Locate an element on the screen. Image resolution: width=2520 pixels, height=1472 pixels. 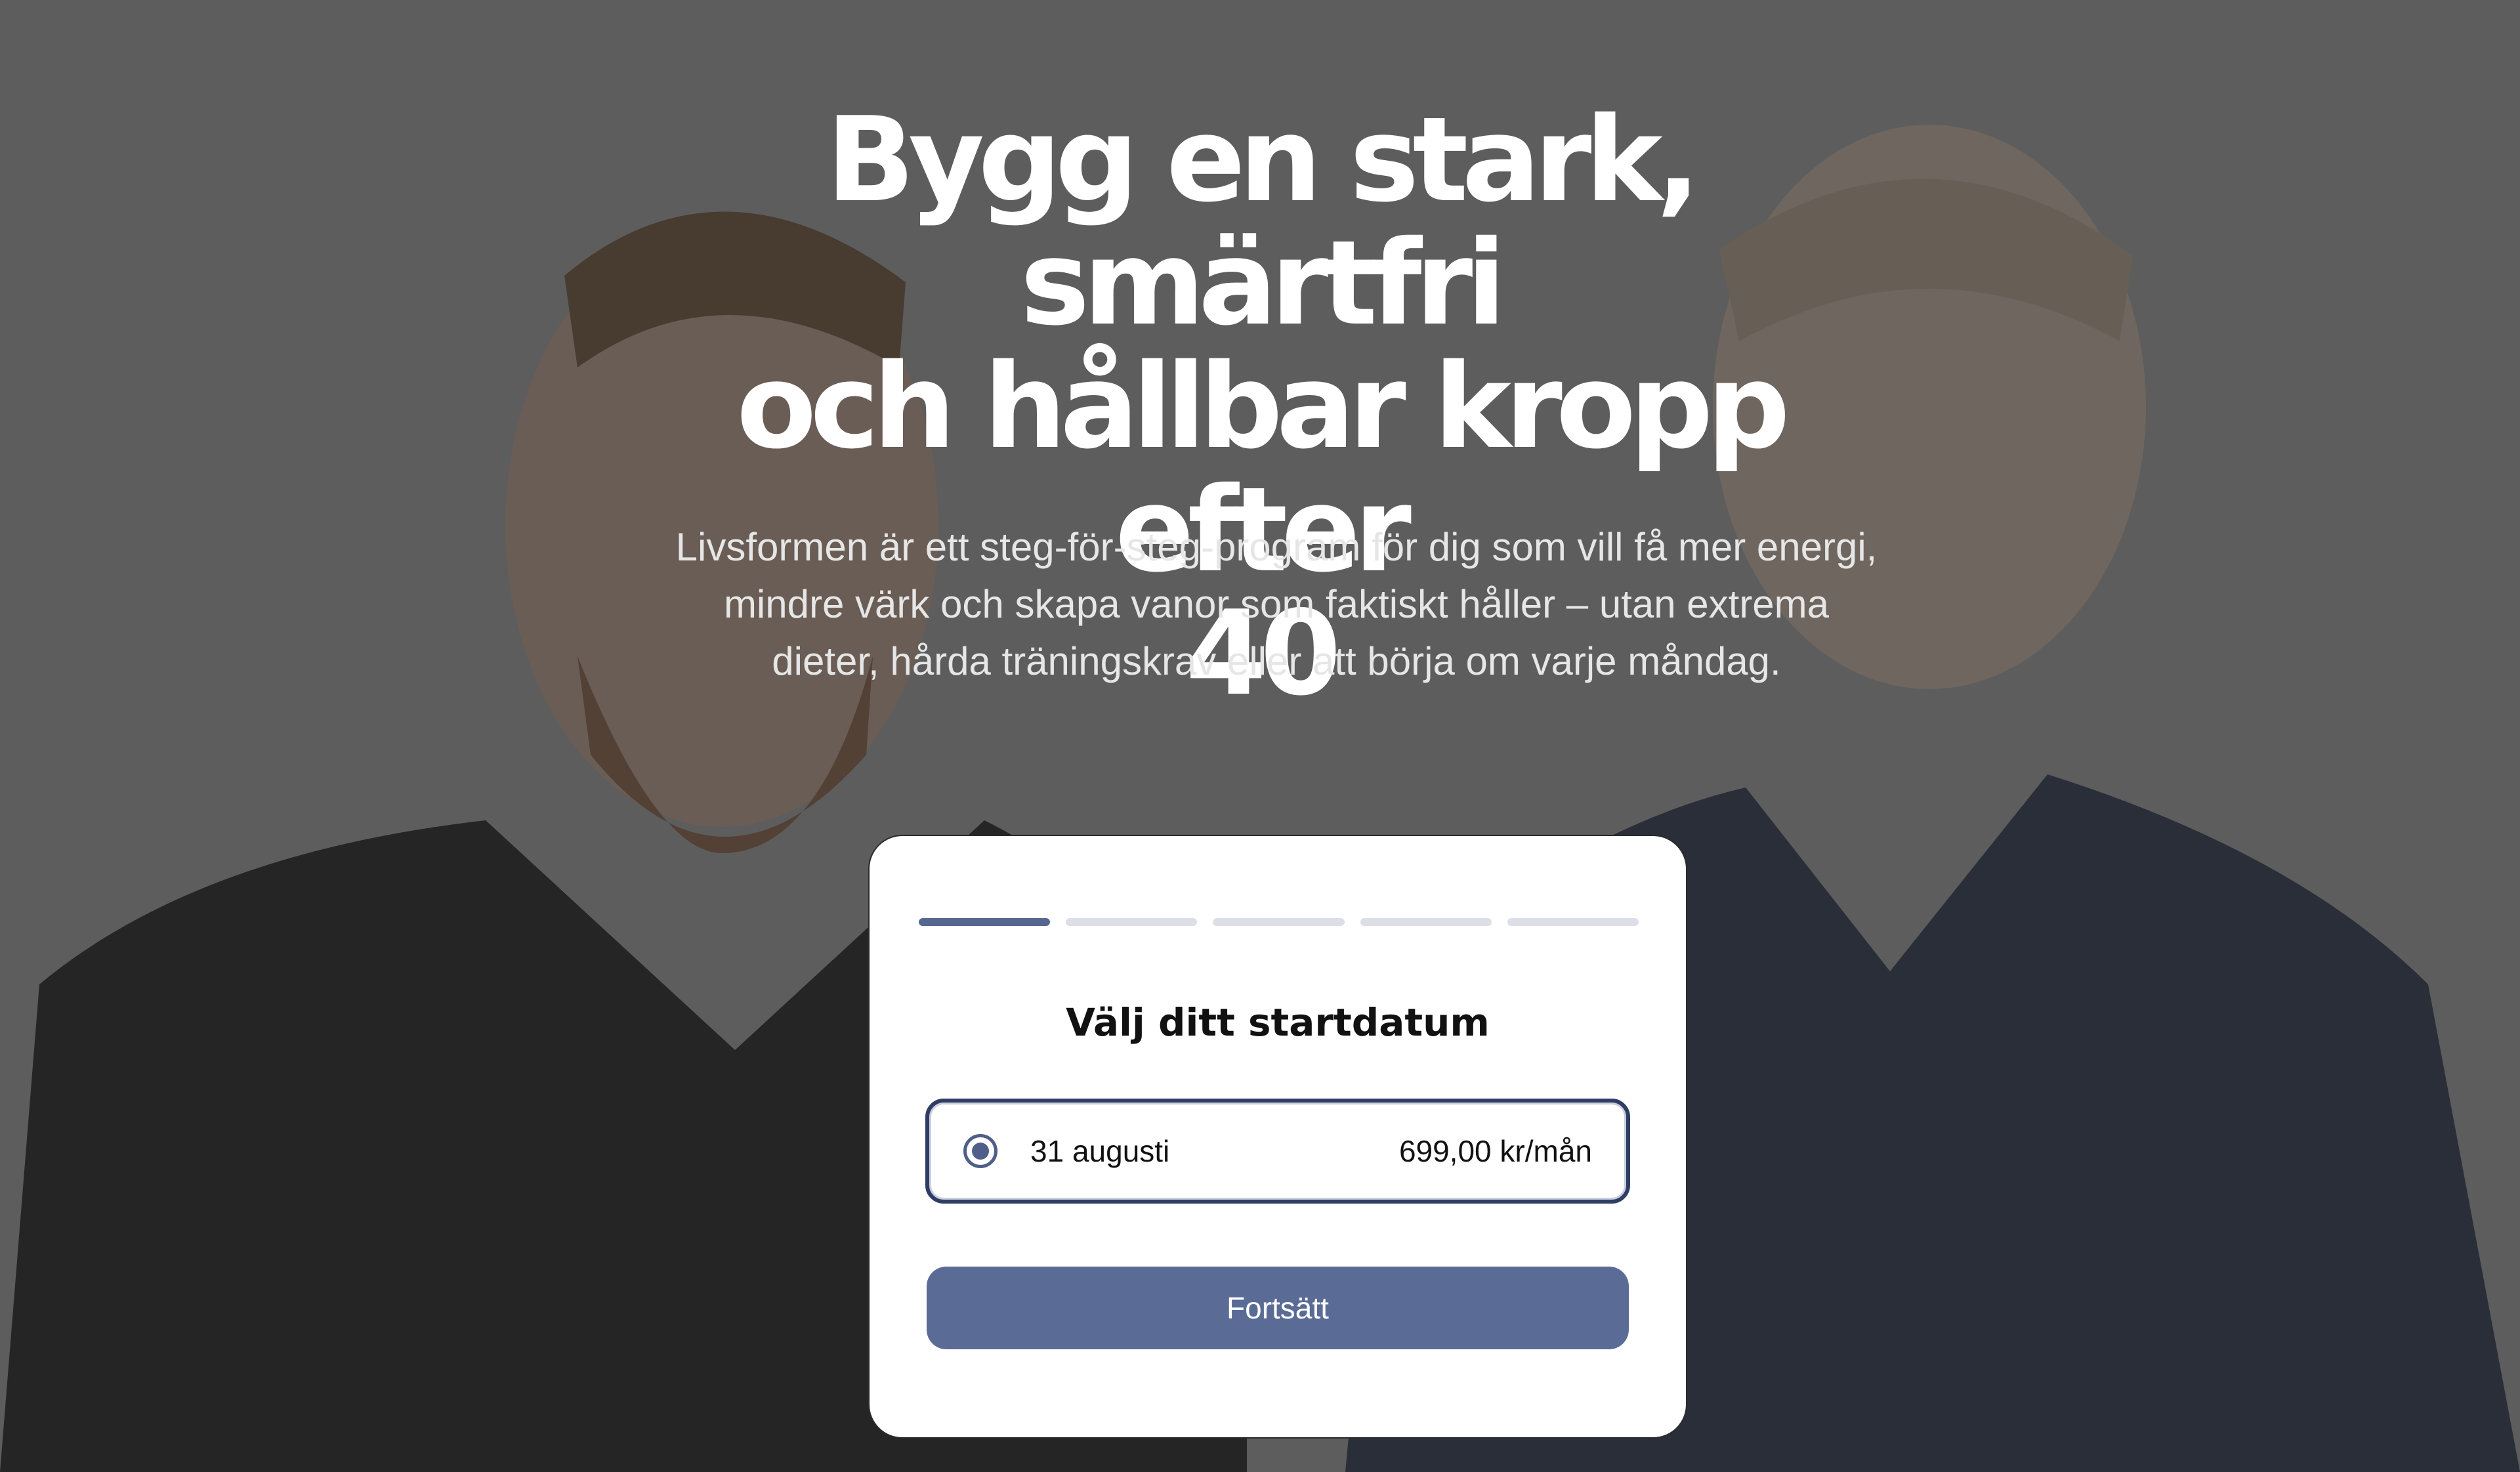
radio-button is located at coordinates (980, 1151).